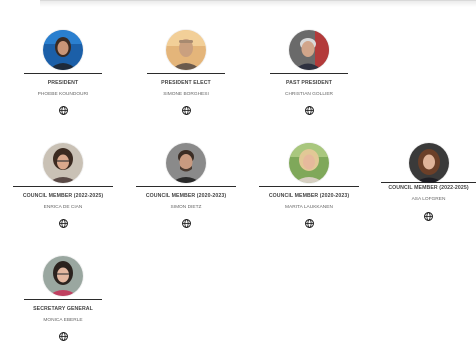  What do you see at coordinates (63, 83) in the screenshot?
I see `member-role: PRESIDENT` at bounding box center [63, 83].